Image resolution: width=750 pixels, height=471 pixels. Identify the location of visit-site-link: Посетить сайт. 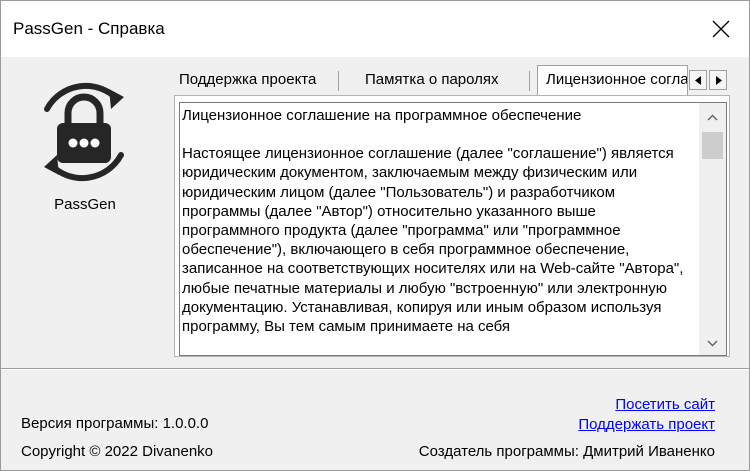
(665, 404).